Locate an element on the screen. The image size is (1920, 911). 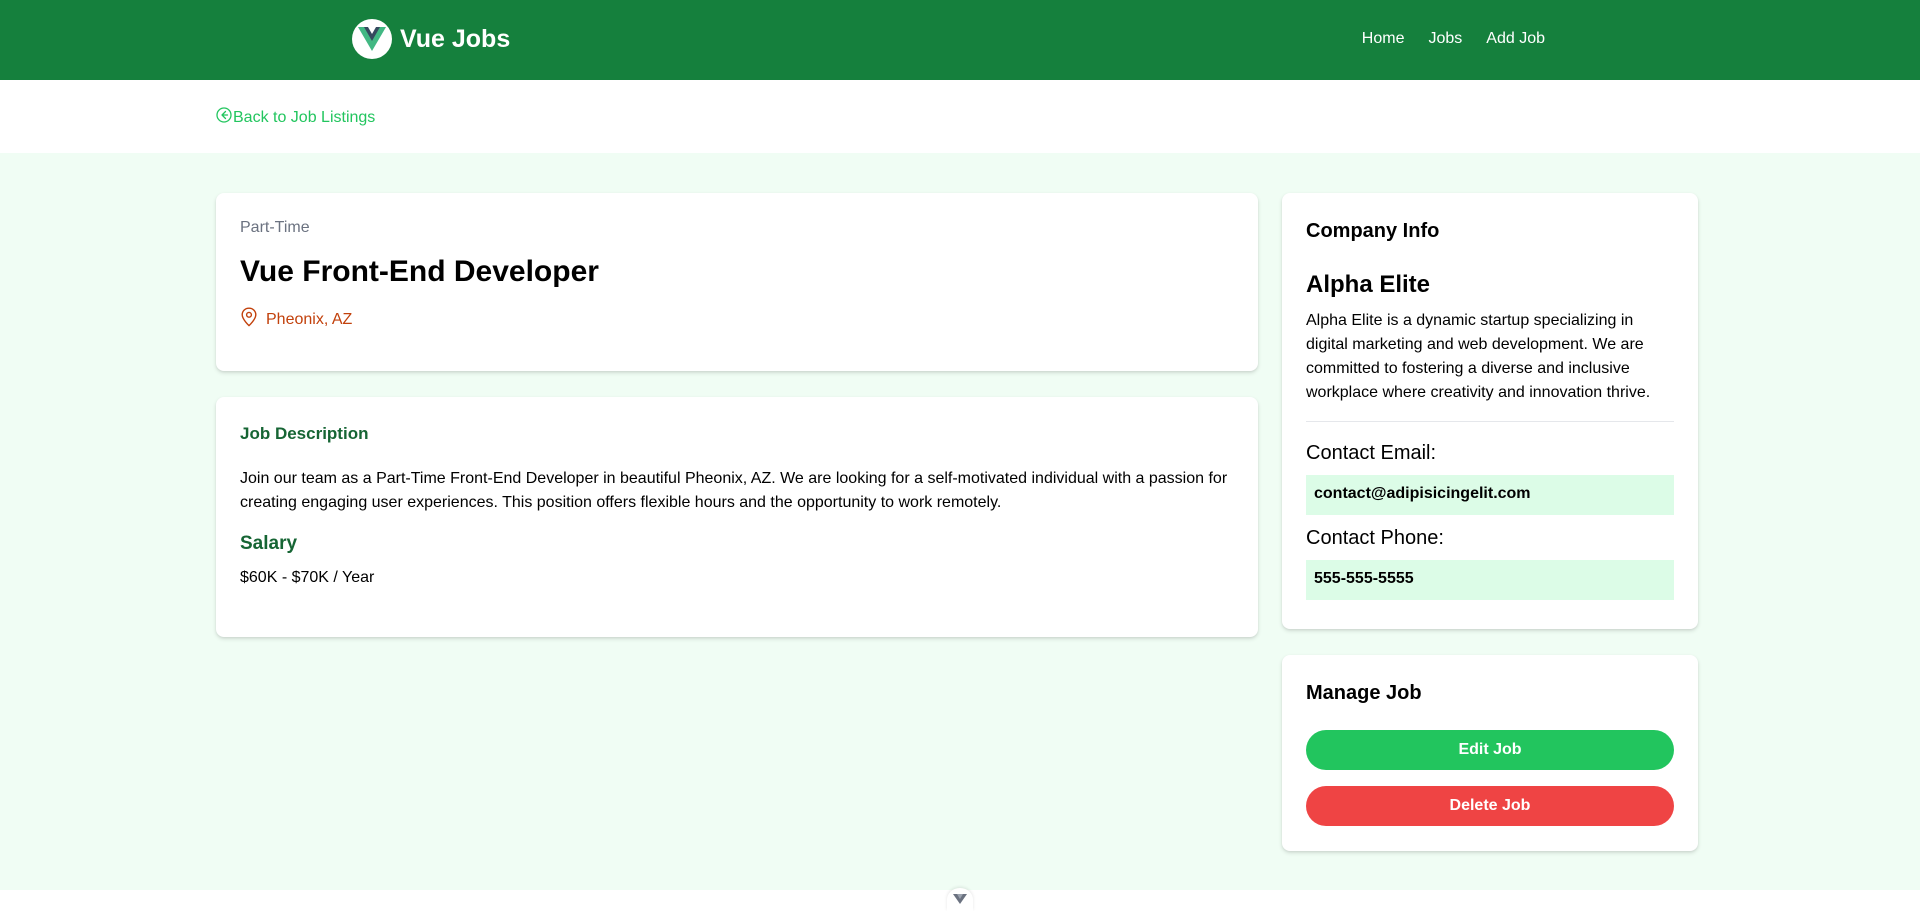
job-location: Pheonix, AZ is located at coordinates (737, 319).